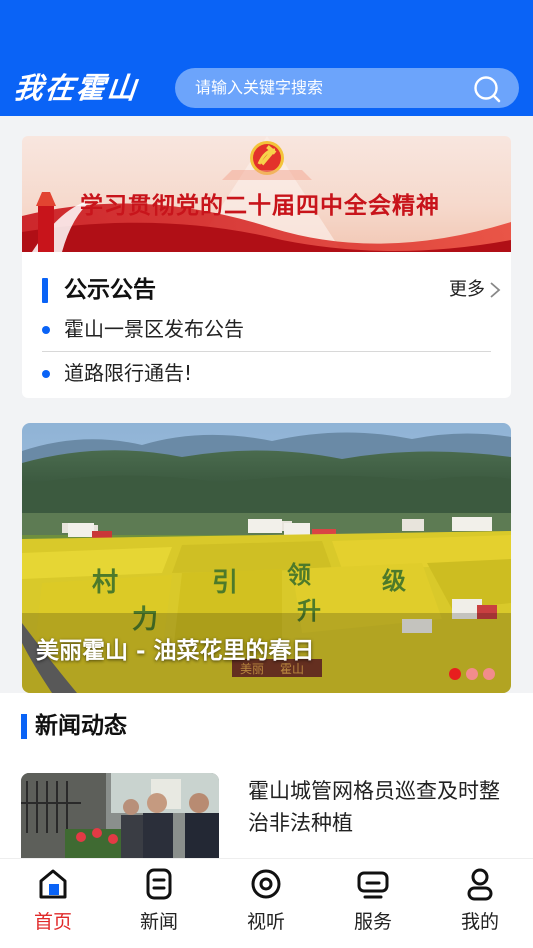 The image size is (533, 948). I want to click on field-word: 级, so click(394, 580).